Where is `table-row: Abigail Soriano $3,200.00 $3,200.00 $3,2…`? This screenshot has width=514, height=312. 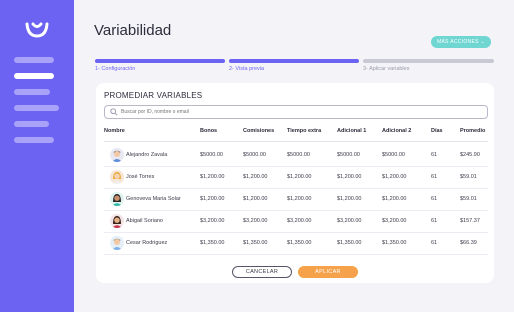
table-row: Abigail Soriano $3,200.00 $3,200.00 $3,2… is located at coordinates (296, 222).